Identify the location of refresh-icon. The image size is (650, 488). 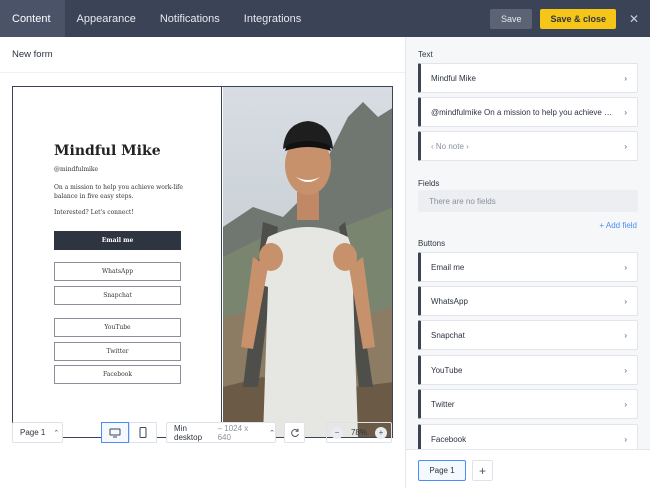
(294, 432).